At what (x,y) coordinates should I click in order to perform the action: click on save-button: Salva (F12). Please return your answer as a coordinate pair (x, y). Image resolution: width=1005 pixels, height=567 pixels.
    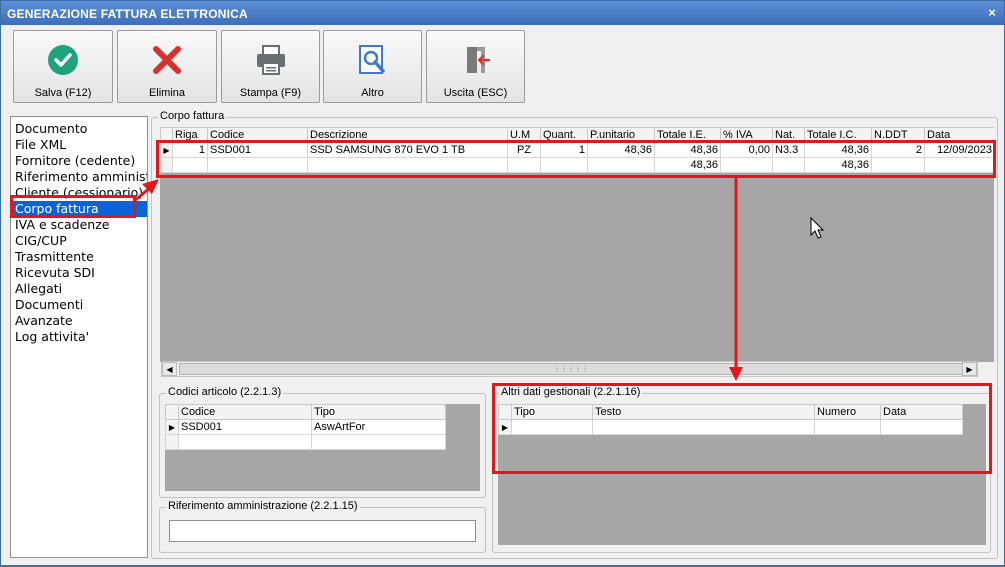
    Looking at the image, I should click on (63, 66).